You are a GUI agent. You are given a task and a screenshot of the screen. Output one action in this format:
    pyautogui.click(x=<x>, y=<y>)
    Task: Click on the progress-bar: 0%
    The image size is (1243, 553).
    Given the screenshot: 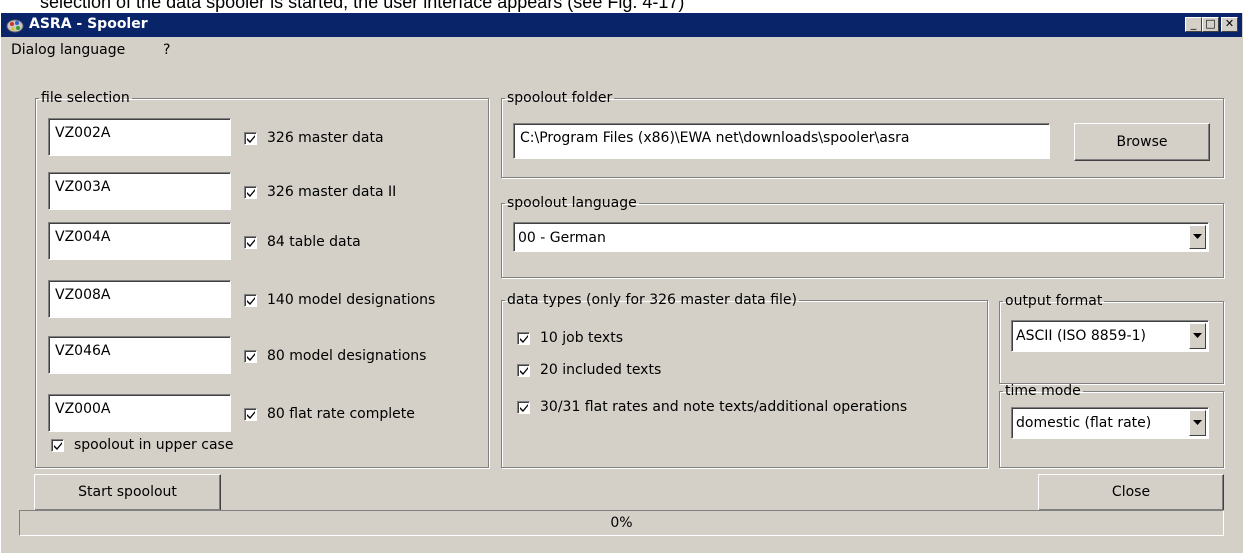 What is the action you would take?
    pyautogui.click(x=621, y=523)
    